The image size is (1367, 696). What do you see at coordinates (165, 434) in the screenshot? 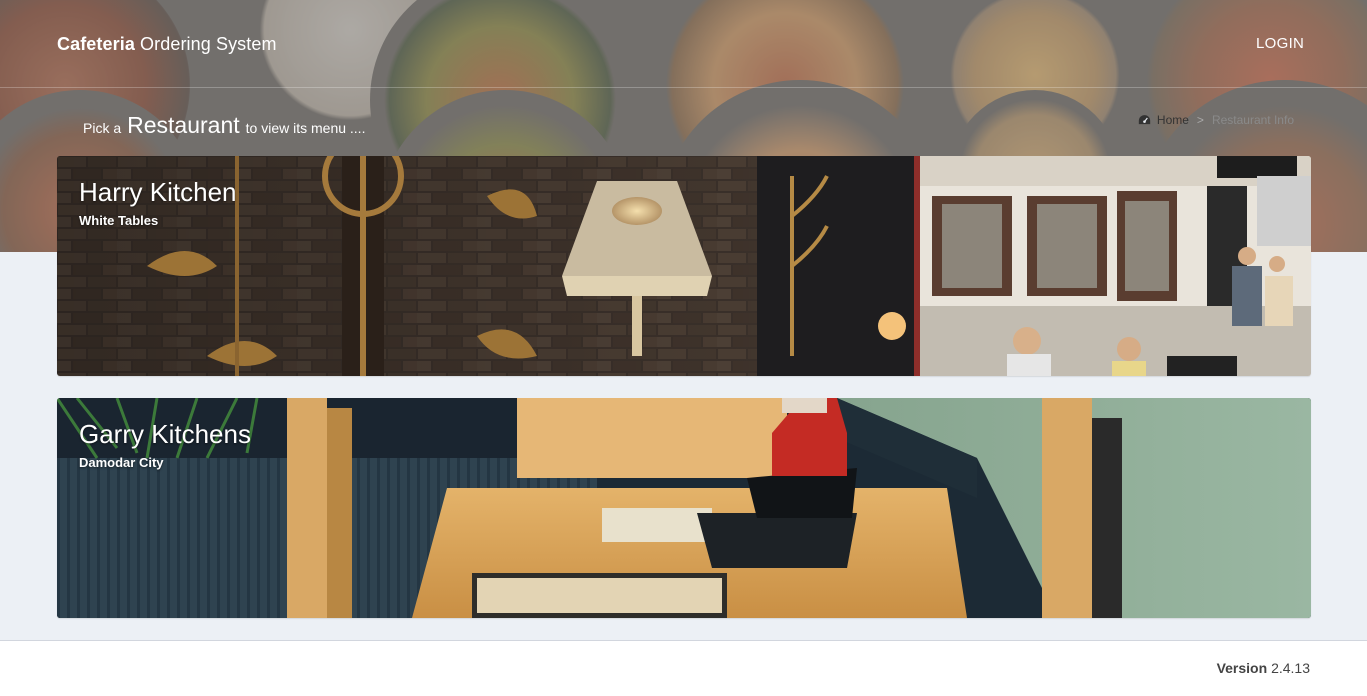
I see `restaurant-name: Garry Kitchens` at bounding box center [165, 434].